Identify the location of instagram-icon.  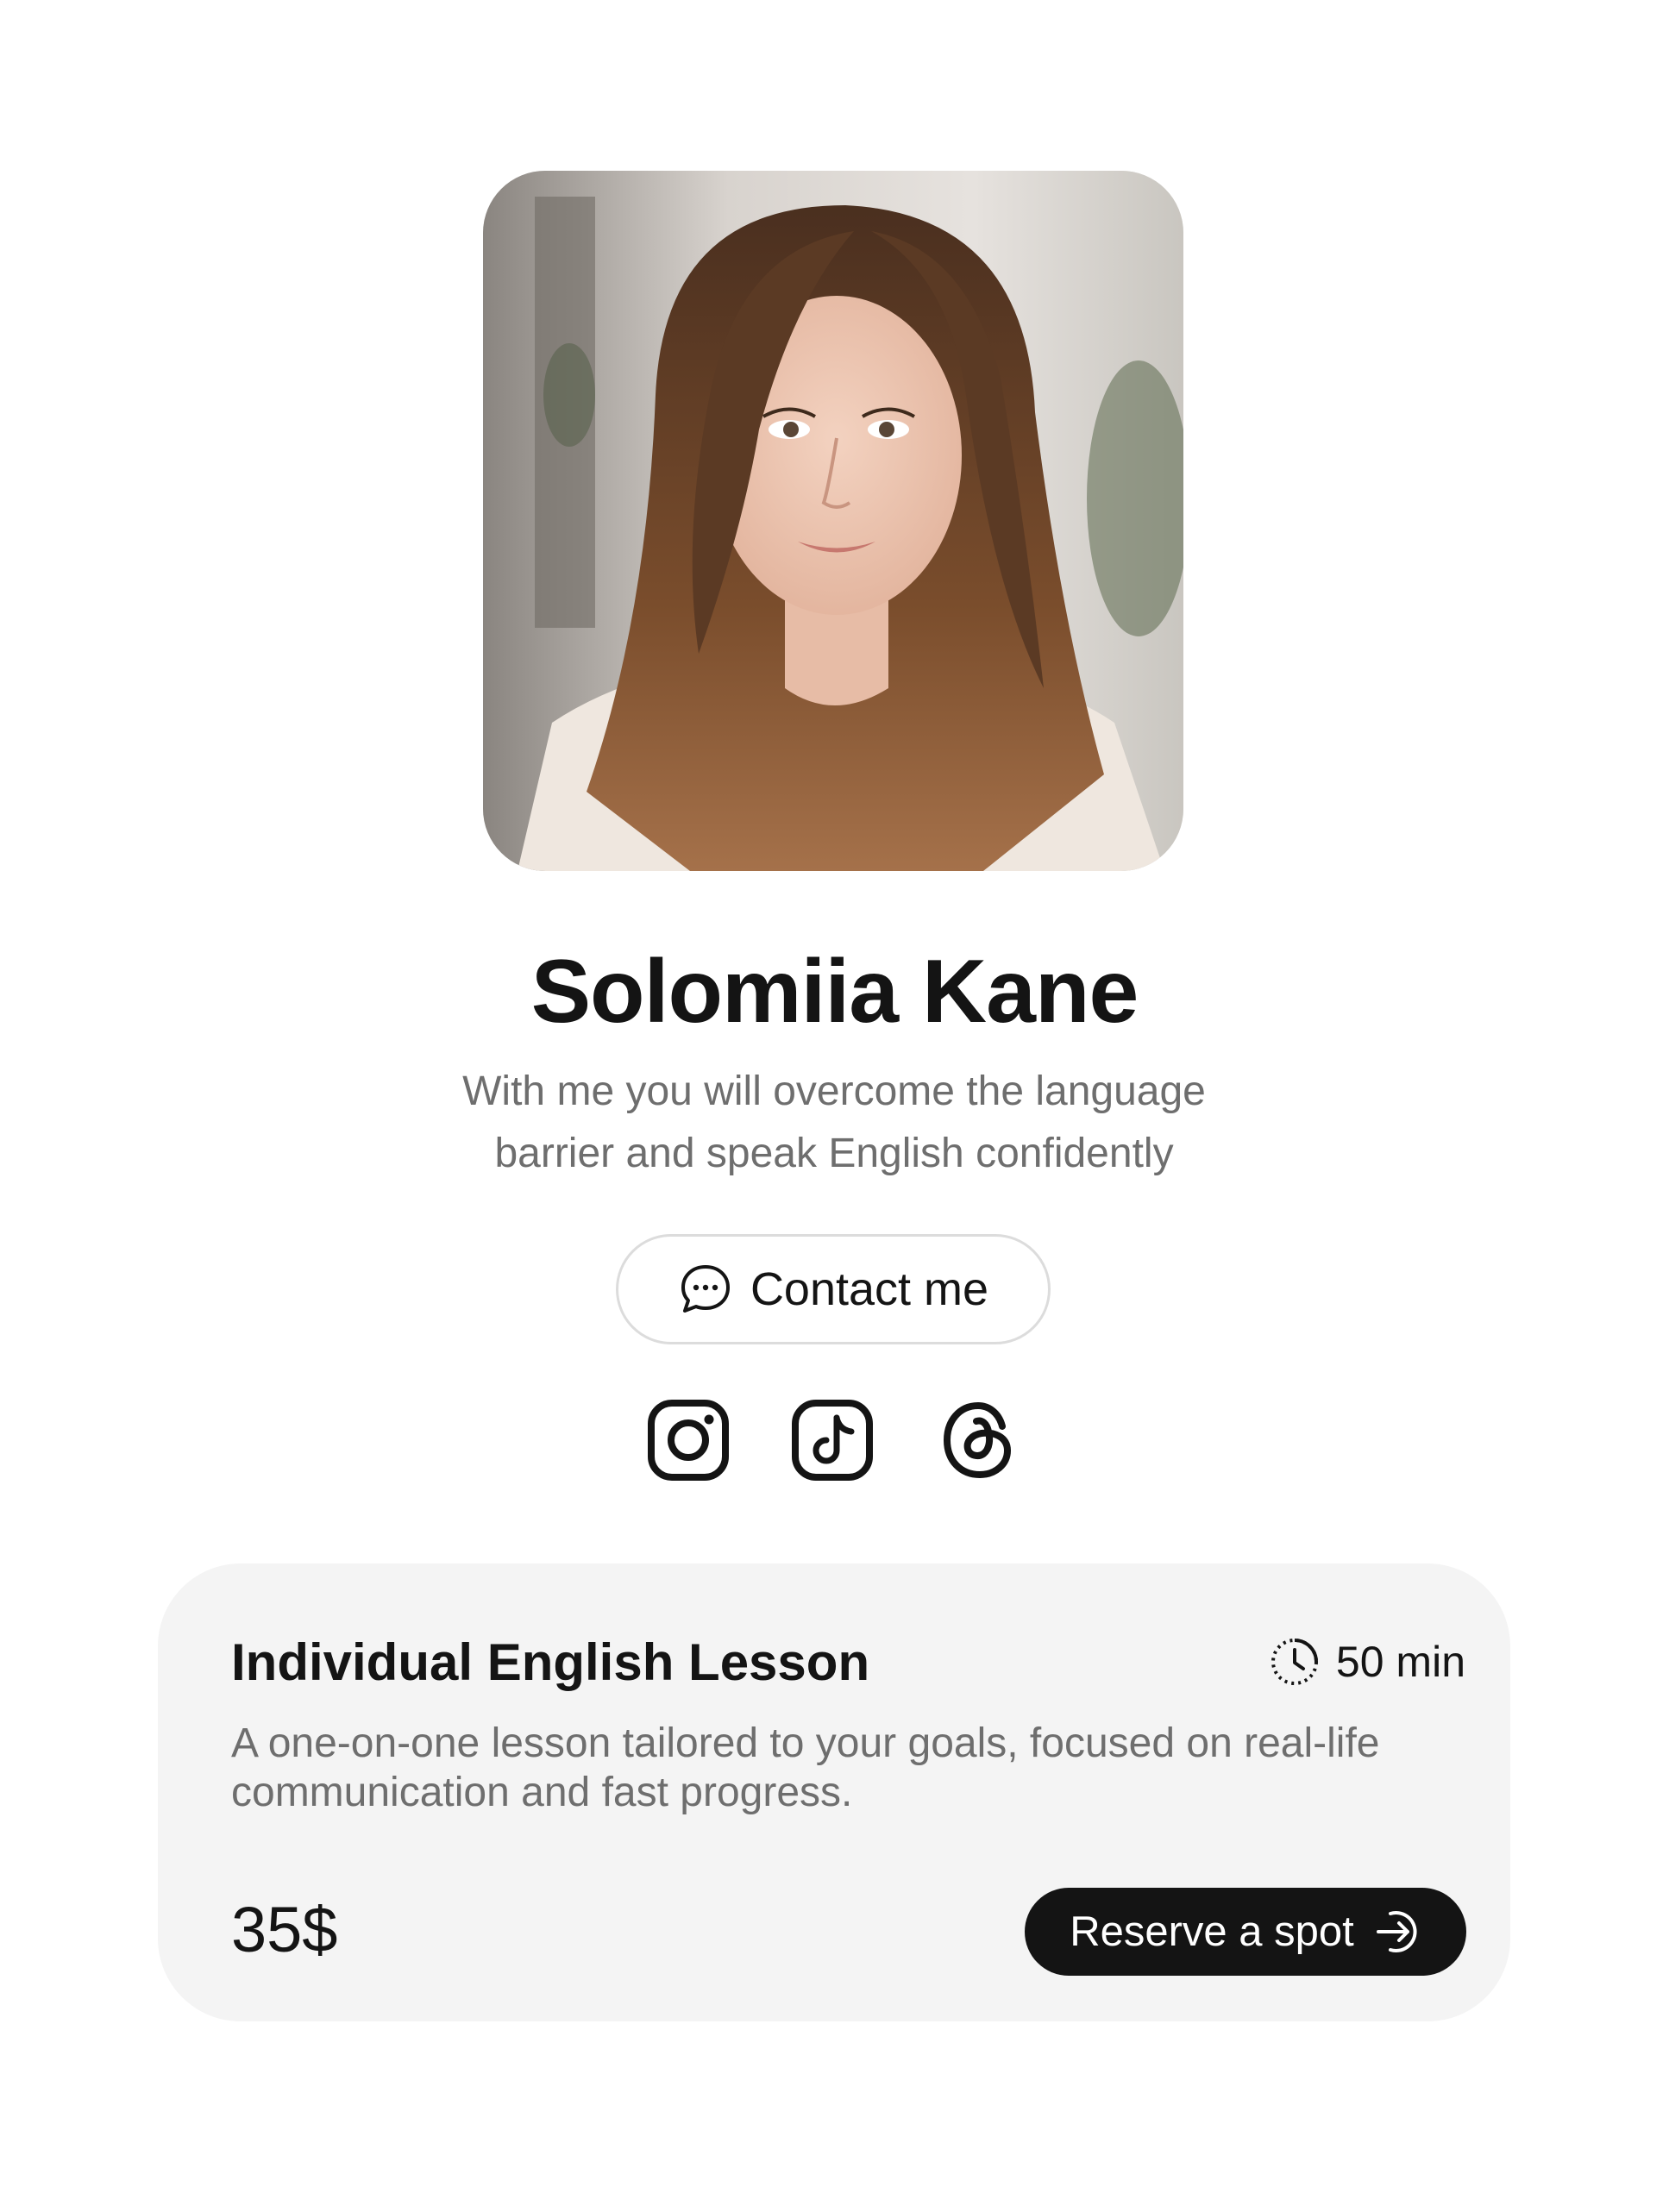
(688, 1440).